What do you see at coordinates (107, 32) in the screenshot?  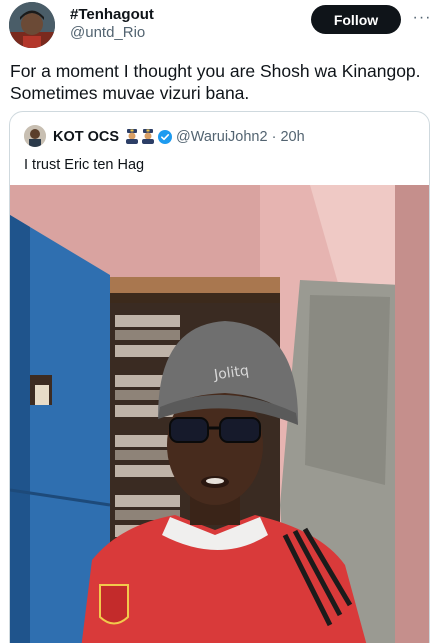 I see `author-handle: @untd_Rio` at bounding box center [107, 32].